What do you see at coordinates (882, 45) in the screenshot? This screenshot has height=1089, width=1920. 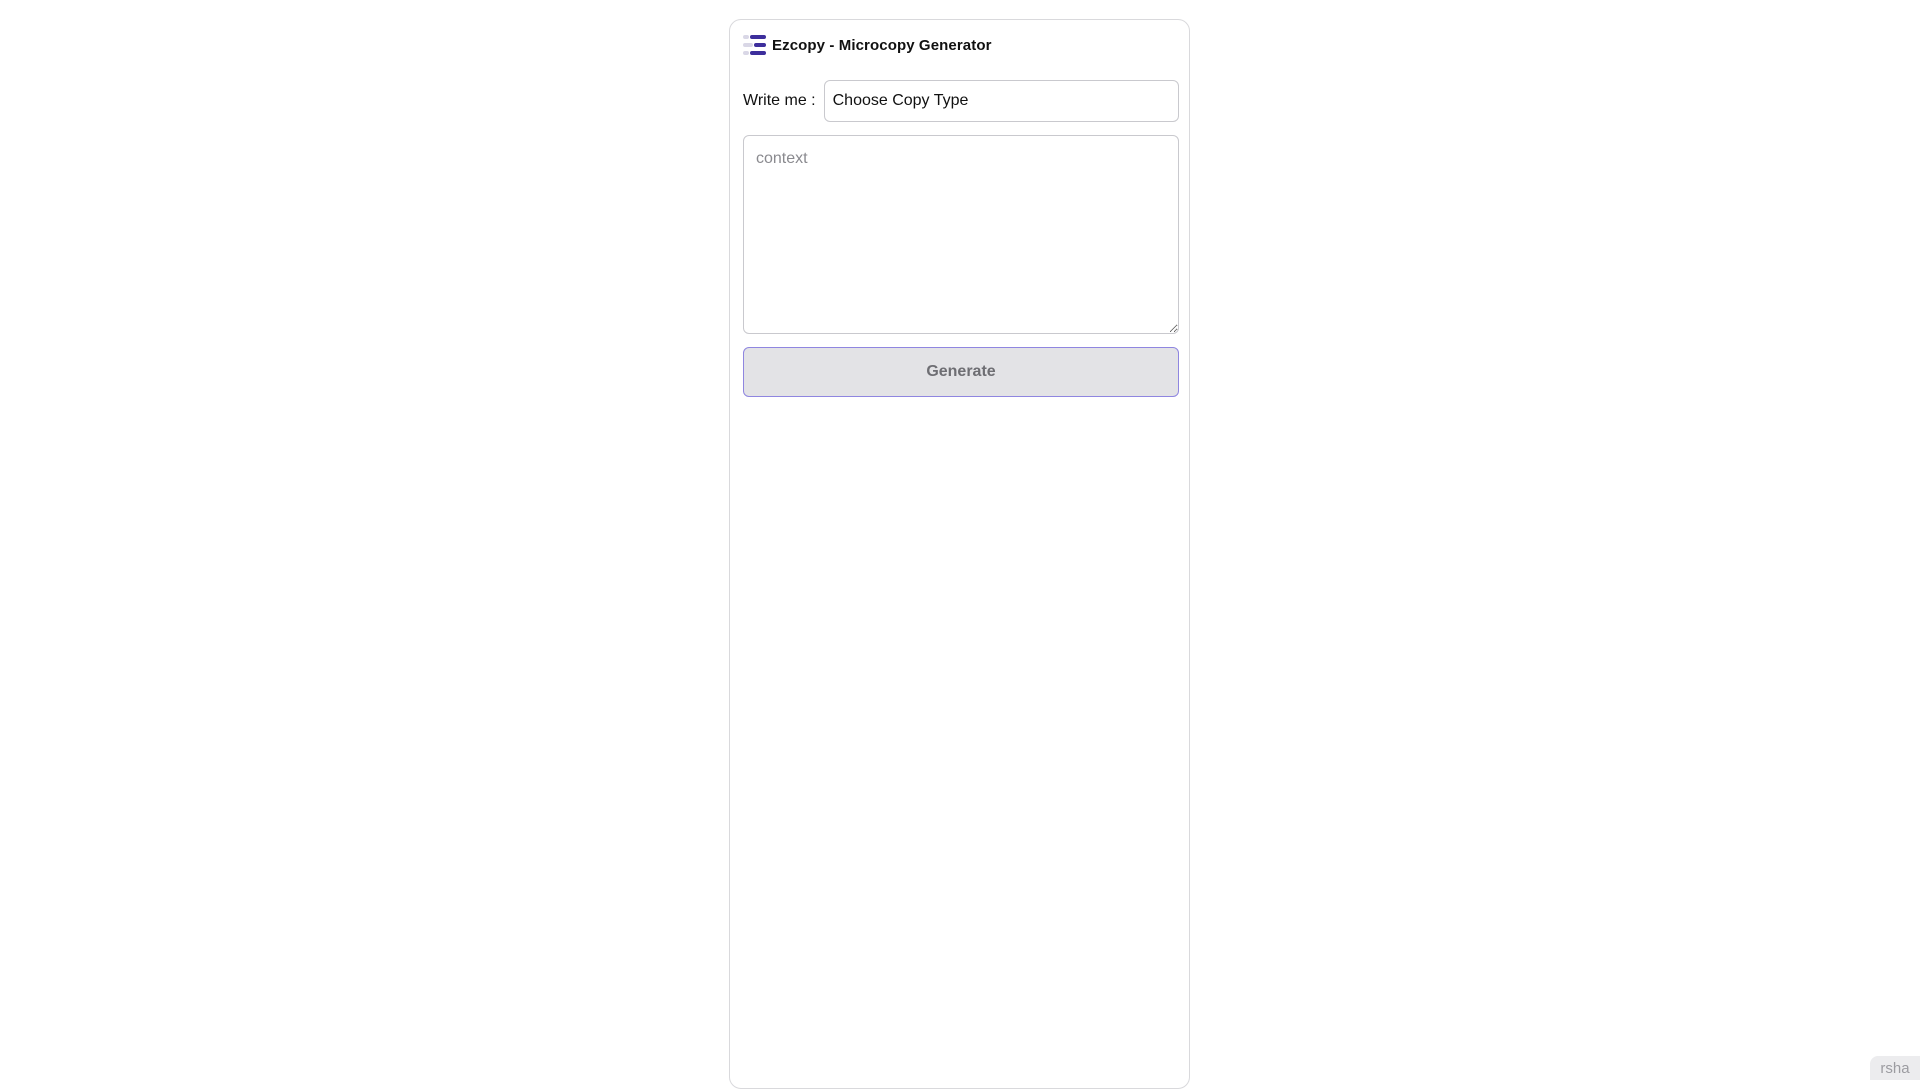 I see `app-title: Ezcopy - Microcopy Generator` at bounding box center [882, 45].